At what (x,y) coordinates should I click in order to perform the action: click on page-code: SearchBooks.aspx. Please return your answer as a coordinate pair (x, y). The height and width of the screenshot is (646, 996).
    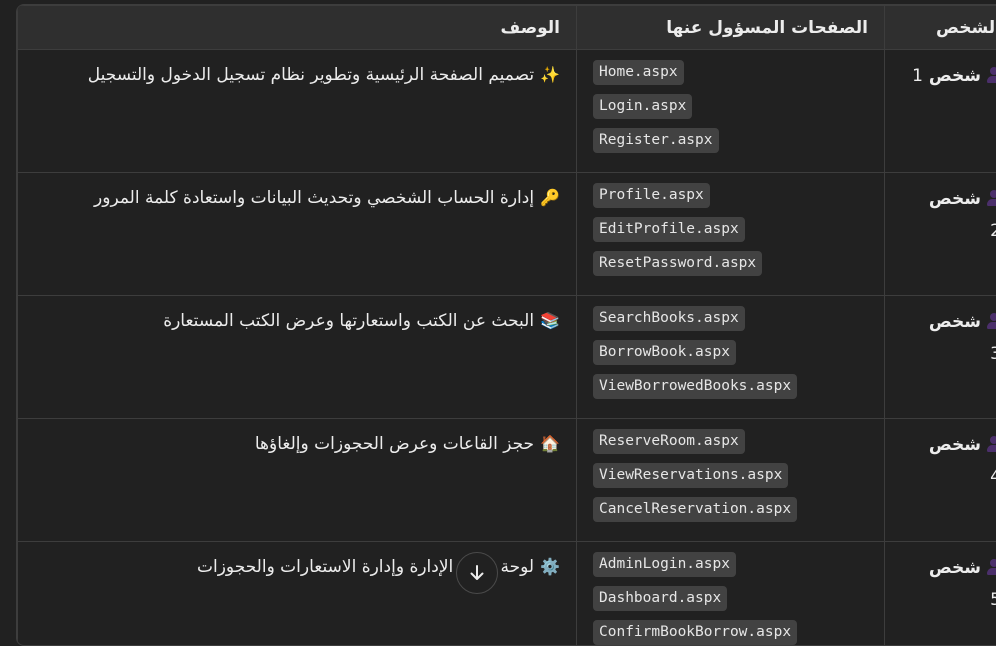
    Looking at the image, I should click on (669, 318).